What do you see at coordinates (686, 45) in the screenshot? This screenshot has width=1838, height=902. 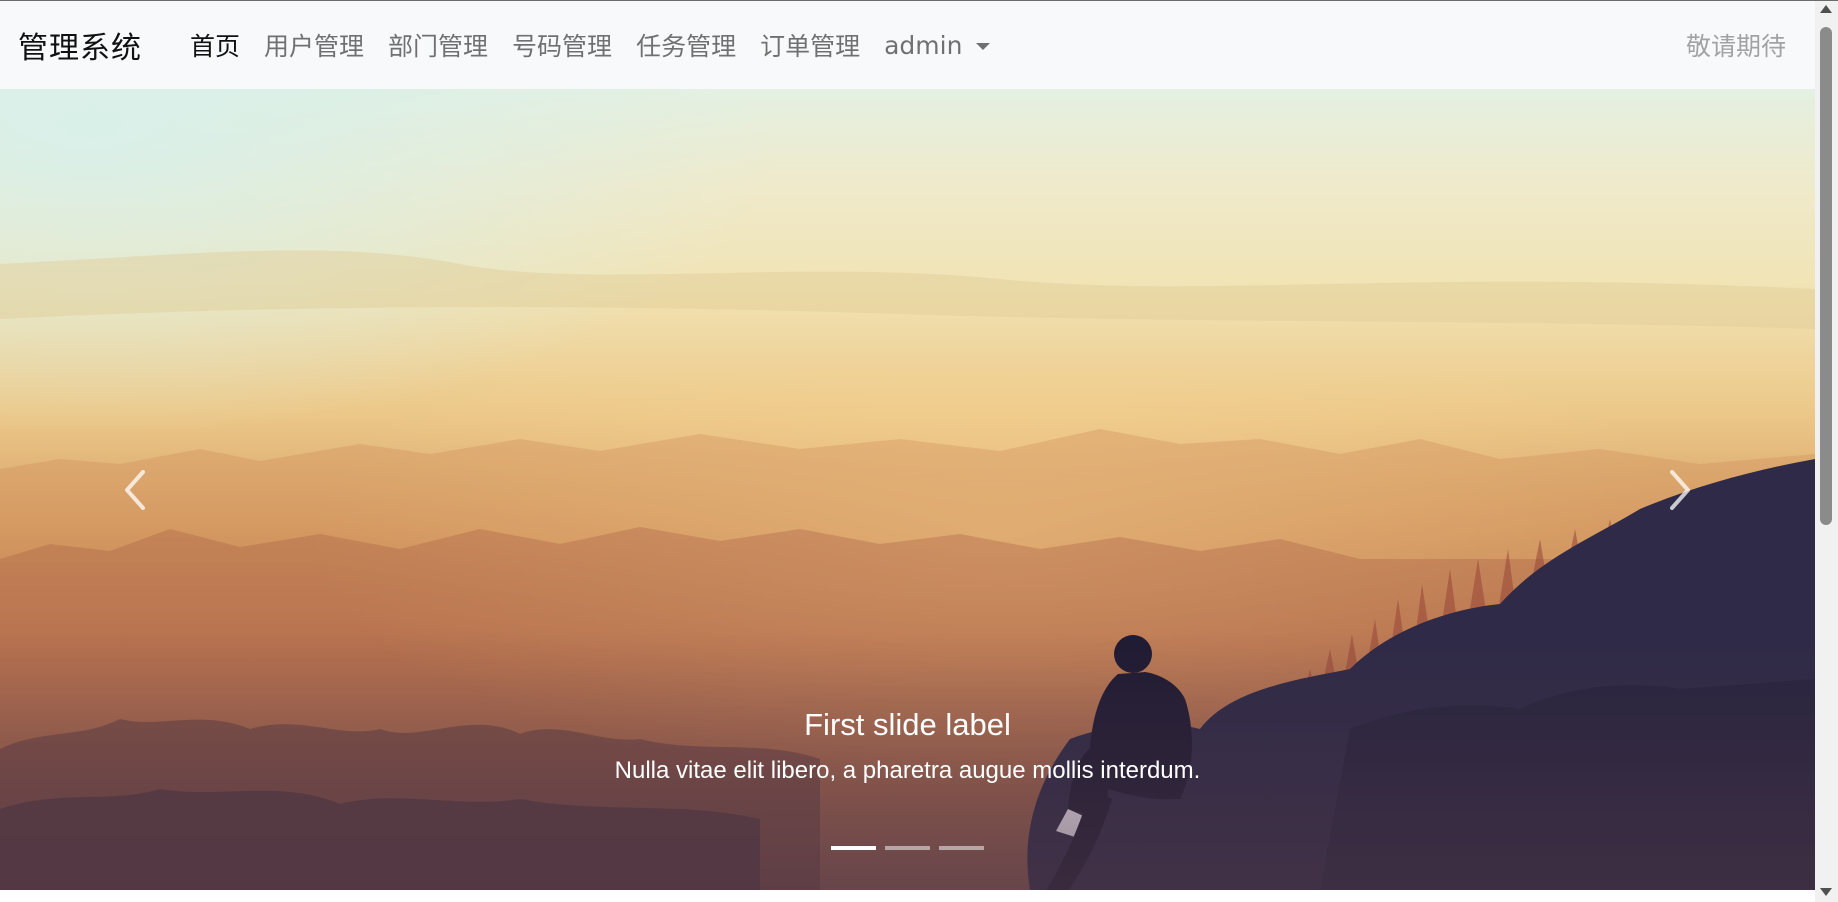 I see `nav-link-task-management: 任务管理` at bounding box center [686, 45].